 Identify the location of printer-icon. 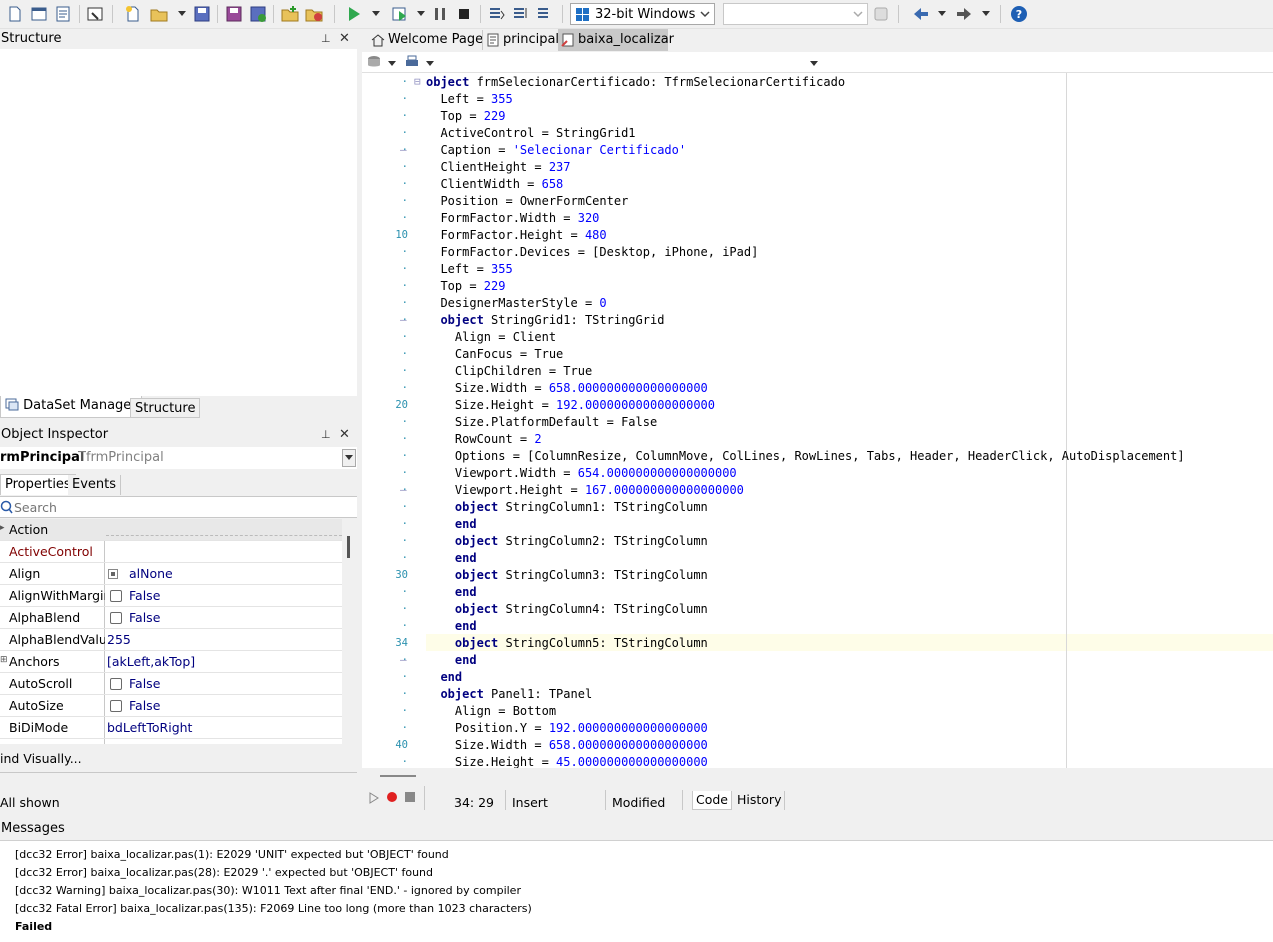
(412, 62).